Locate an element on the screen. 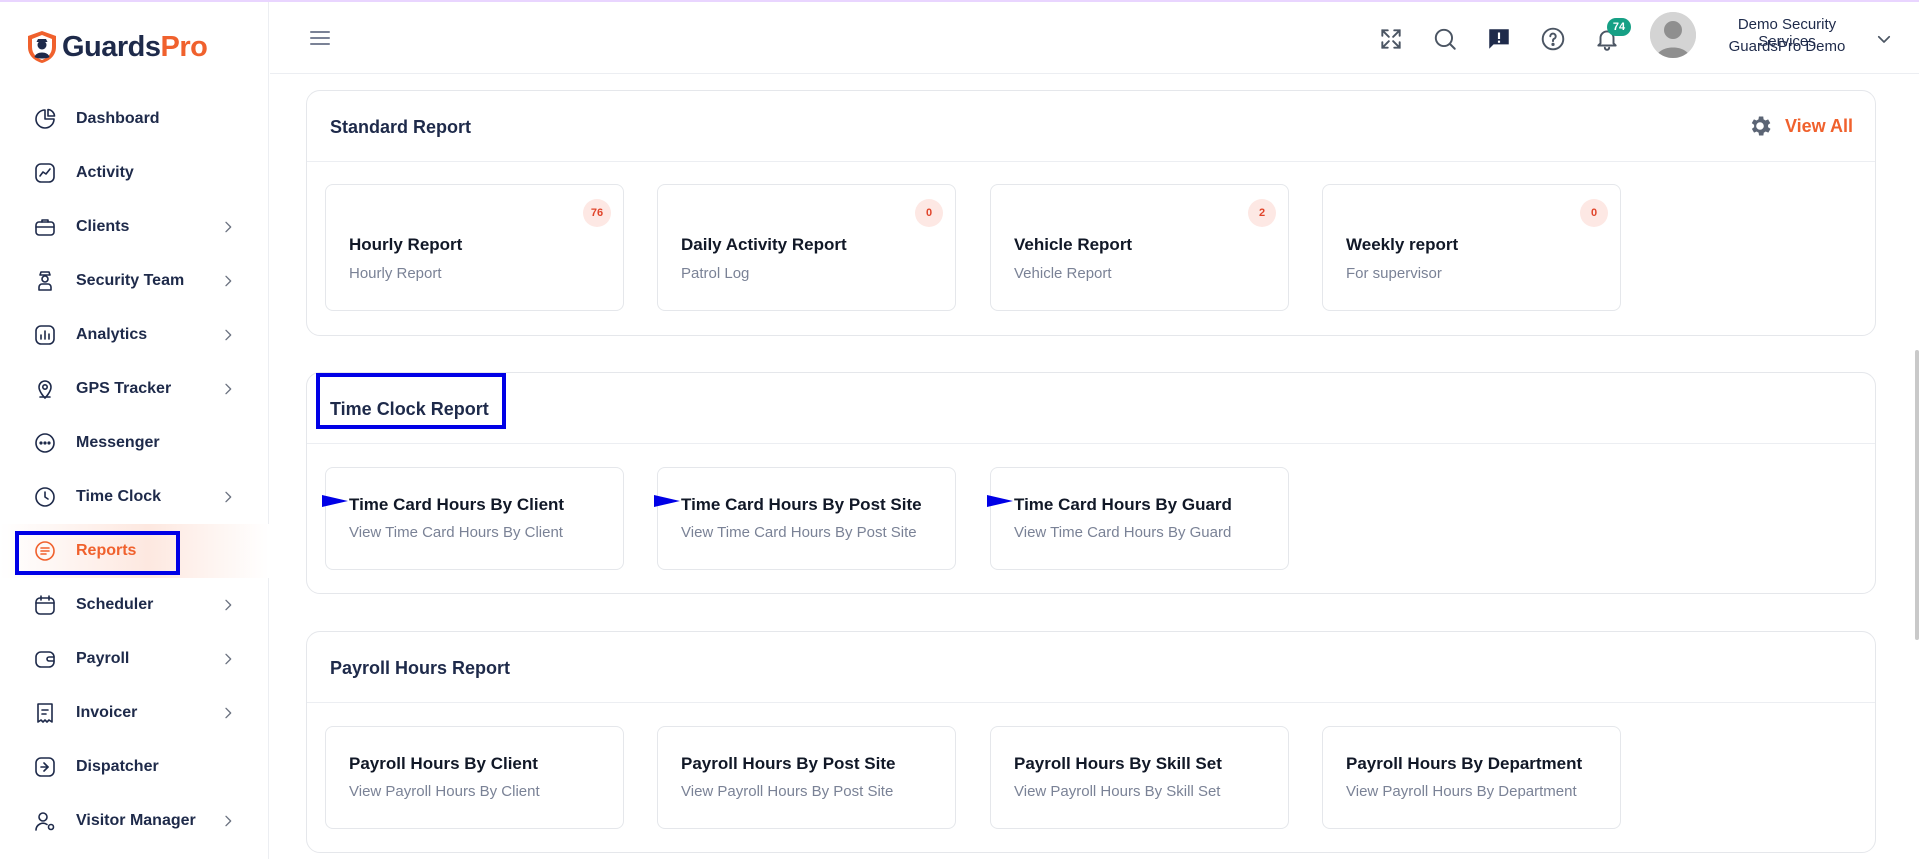 The height and width of the screenshot is (859, 1919). top-header: 74 Demo Security Services GuardsPro Demo is located at coordinates (1094, 38).